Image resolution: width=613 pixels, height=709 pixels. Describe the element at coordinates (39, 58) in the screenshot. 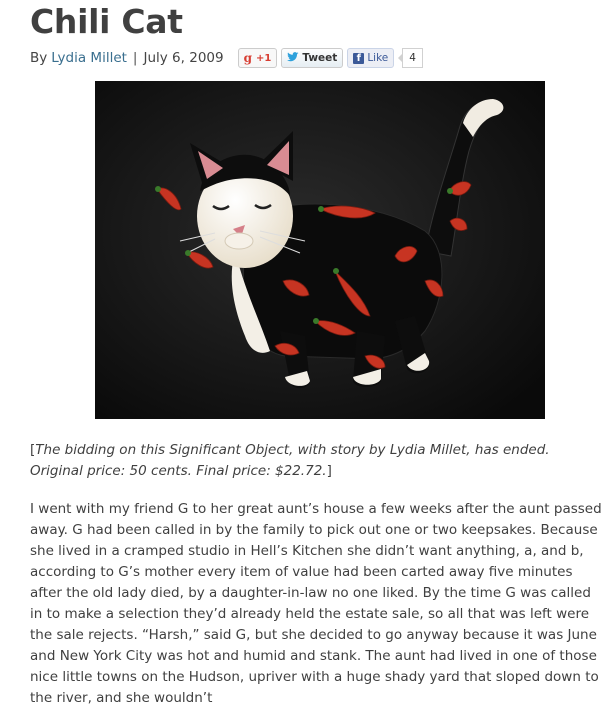

I see `byline-prefix: By` at that location.